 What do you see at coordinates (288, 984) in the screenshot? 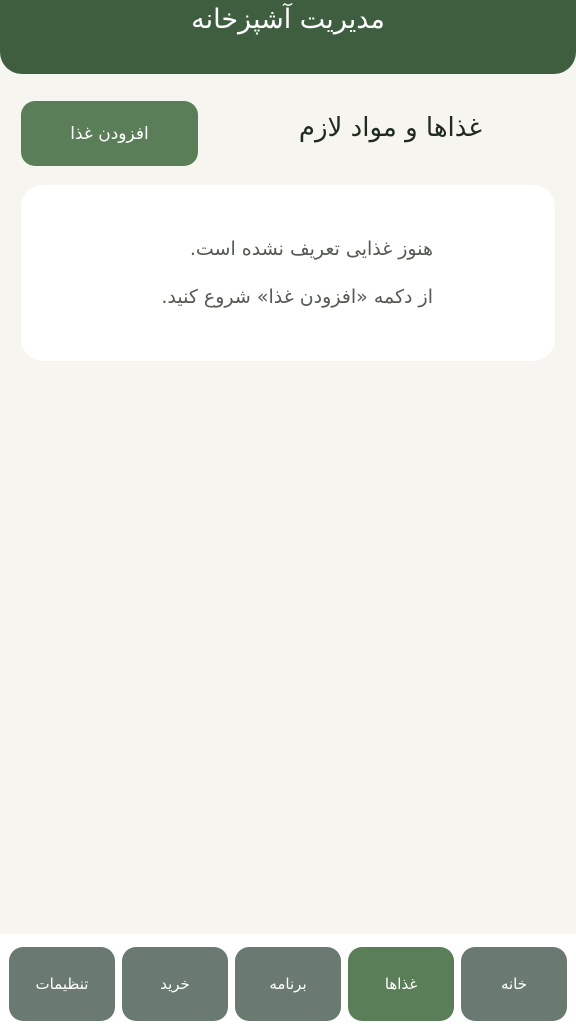
I see `tab-plan: برنامه` at bounding box center [288, 984].